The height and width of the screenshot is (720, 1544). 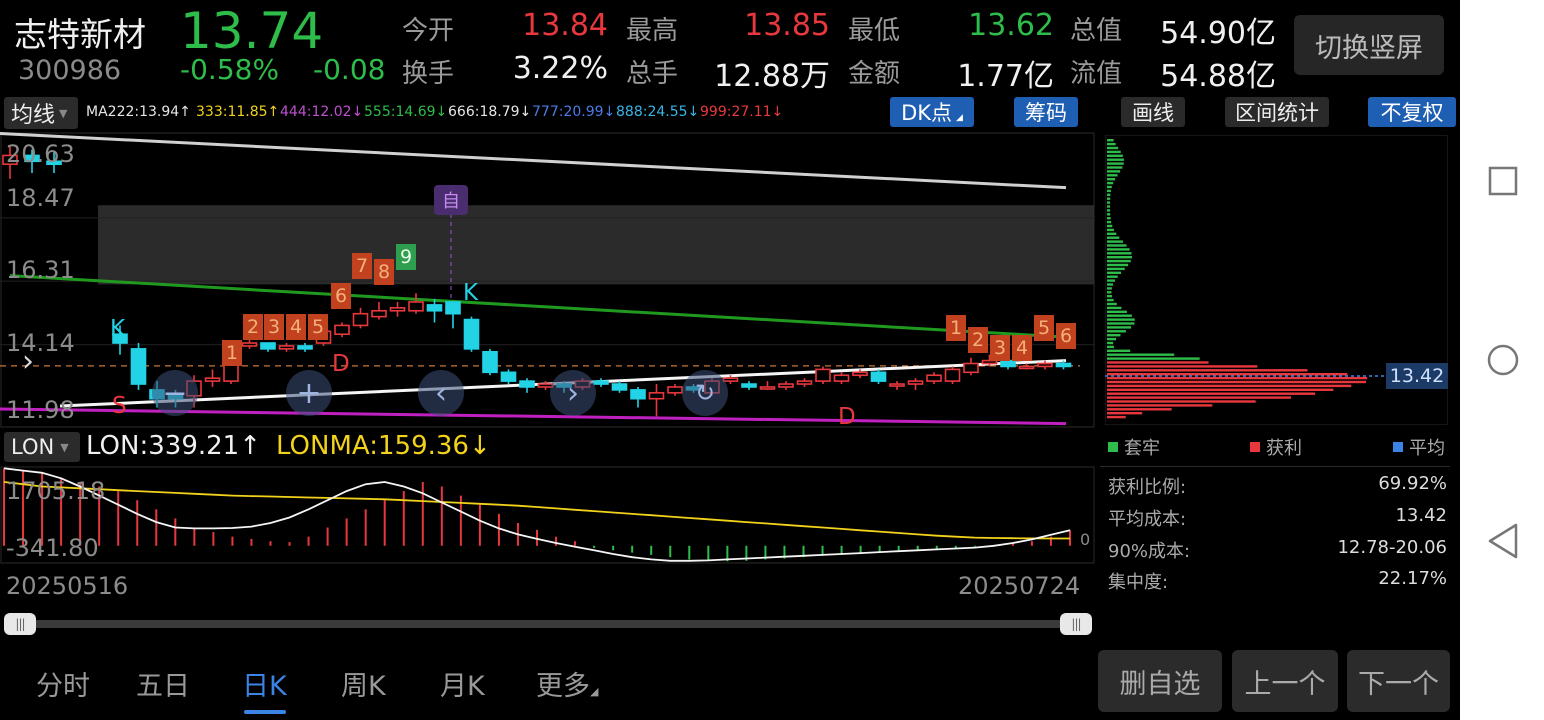 What do you see at coordinates (1044, 328) in the screenshot?
I see `sequence-label: 5` at bounding box center [1044, 328].